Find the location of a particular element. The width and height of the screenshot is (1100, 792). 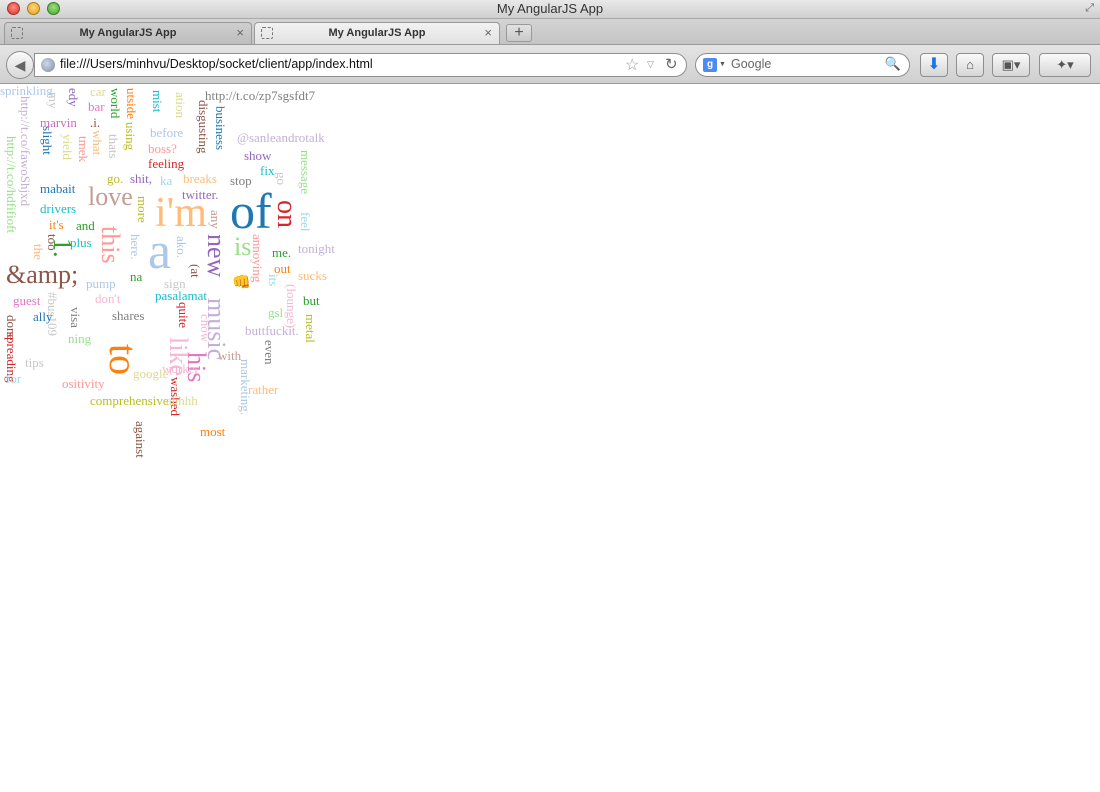

word-cloud-word: buttfuckit. is located at coordinates (272, 330).